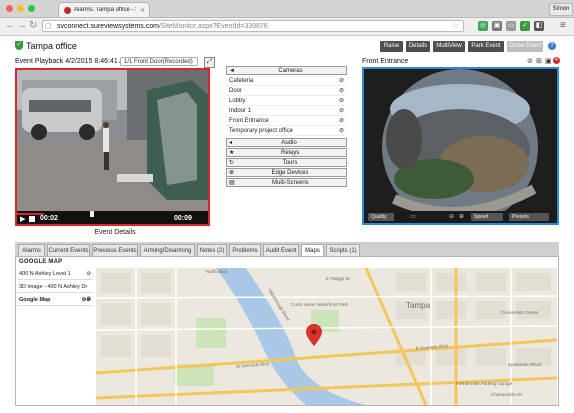  What do you see at coordinates (51, 46) in the screenshot?
I see `site-title: Tampa office` at bounding box center [51, 46].